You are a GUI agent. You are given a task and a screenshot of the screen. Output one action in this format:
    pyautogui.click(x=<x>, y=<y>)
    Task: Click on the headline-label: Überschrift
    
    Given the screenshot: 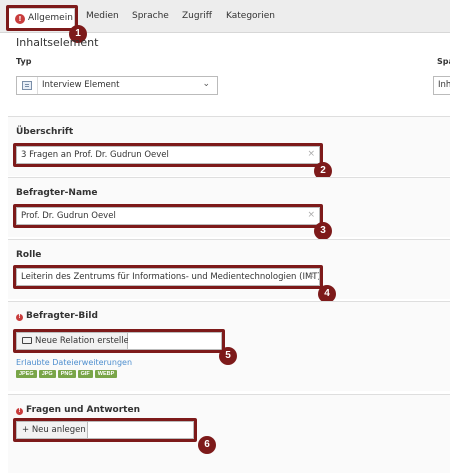 What is the action you would take?
    pyautogui.click(x=45, y=132)
    